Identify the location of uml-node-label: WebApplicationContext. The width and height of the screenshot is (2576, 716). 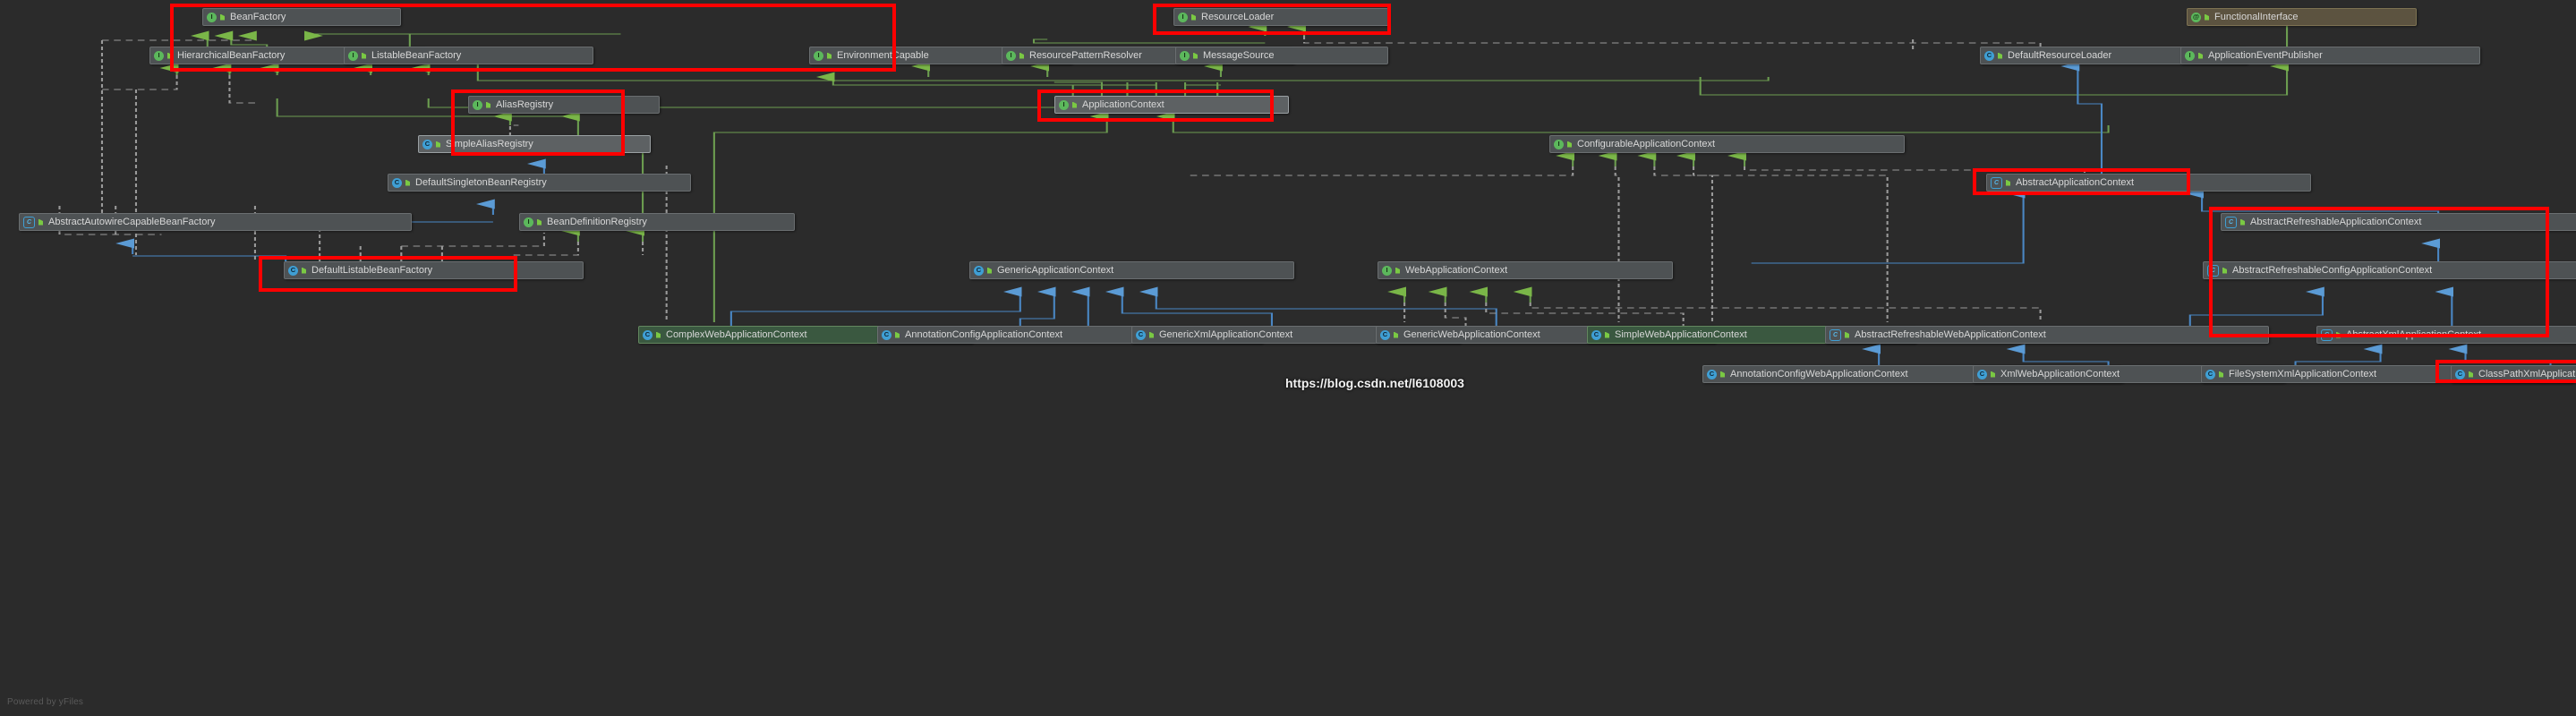
(1456, 270).